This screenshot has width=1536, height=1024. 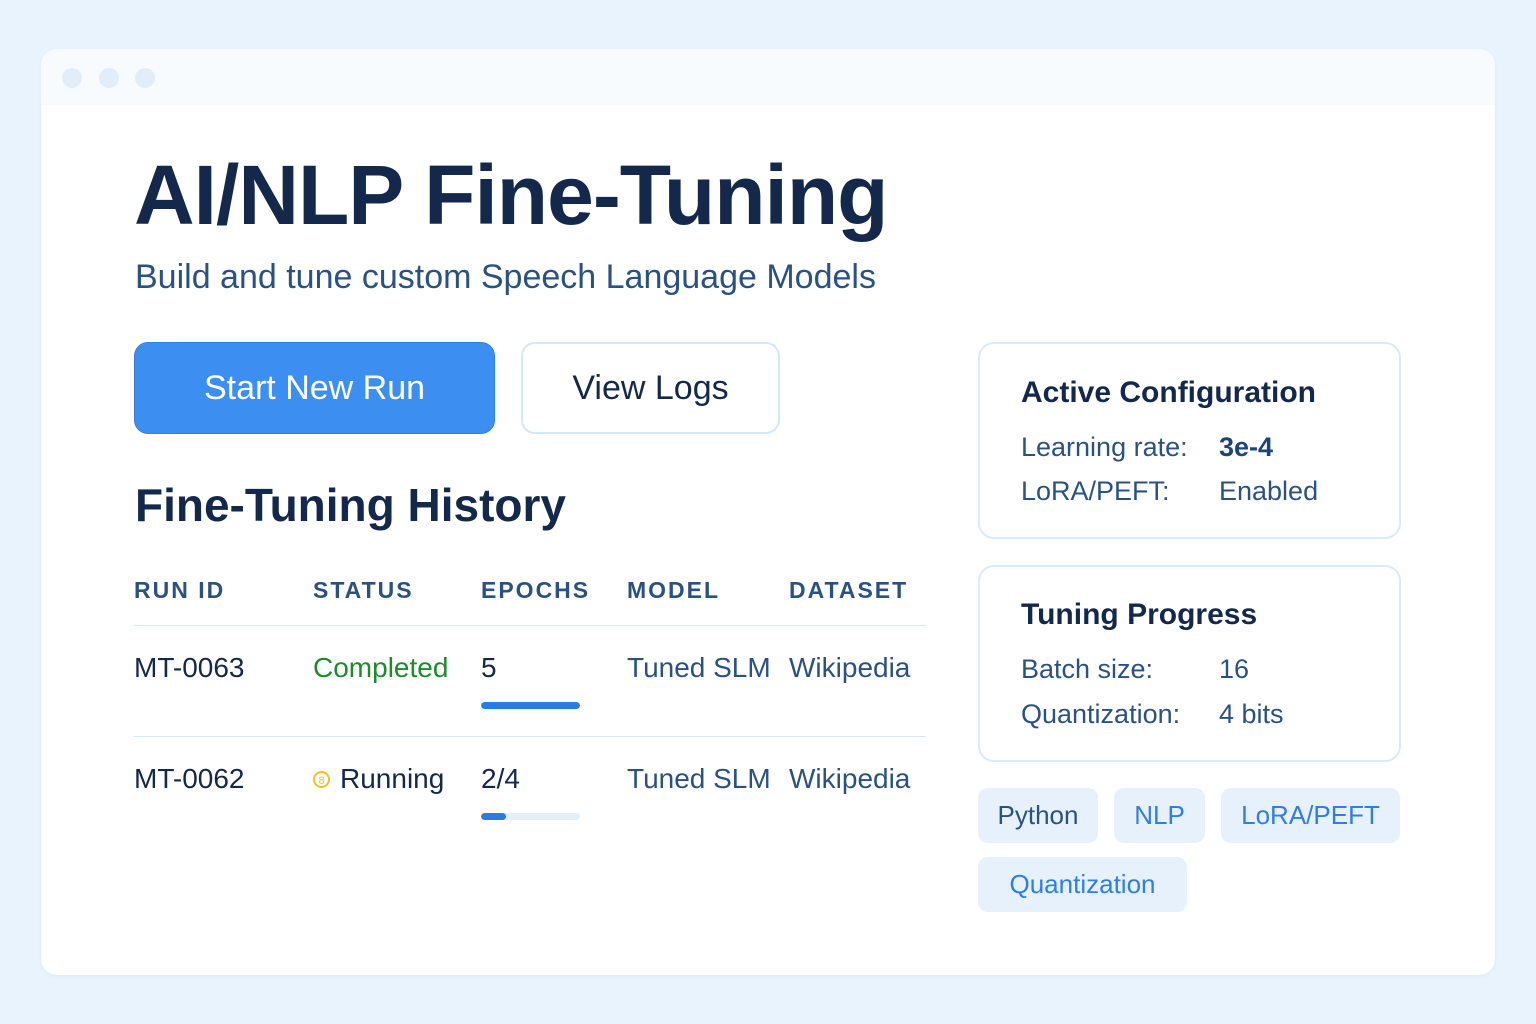 What do you see at coordinates (1159, 815) in the screenshot?
I see `tag-nlp: NLP` at bounding box center [1159, 815].